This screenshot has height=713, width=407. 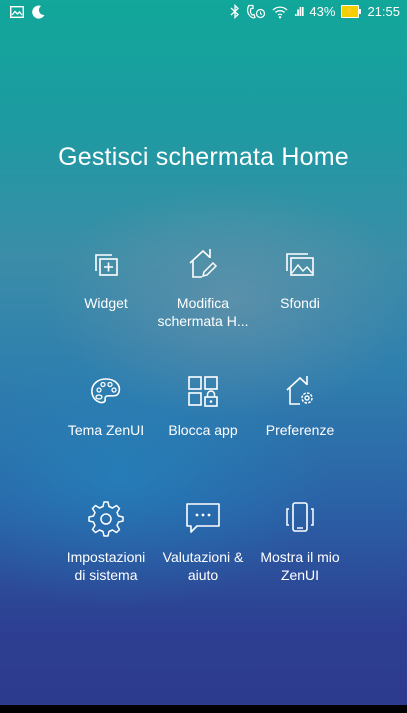 I want to click on palette-icon, so click(x=106, y=392).